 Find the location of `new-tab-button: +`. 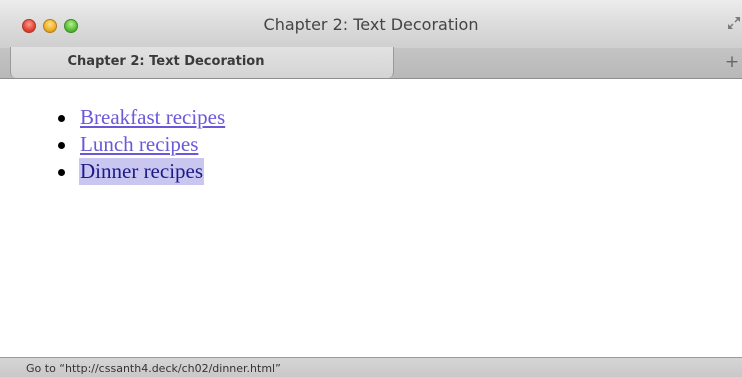

new-tab-button: + is located at coordinates (732, 62).